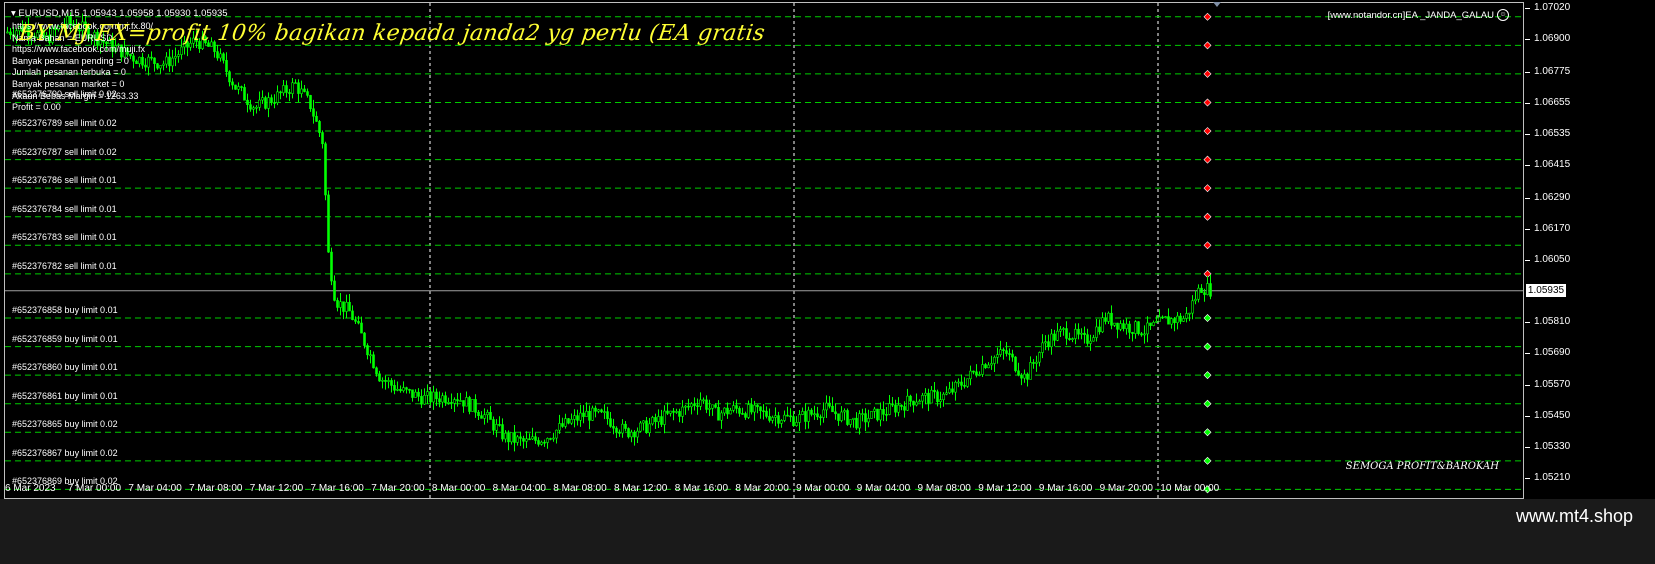 The height and width of the screenshot is (564, 1655). Describe the element at coordinates (1574, 516) in the screenshot. I see `site-url: www.mt4.shop` at that location.